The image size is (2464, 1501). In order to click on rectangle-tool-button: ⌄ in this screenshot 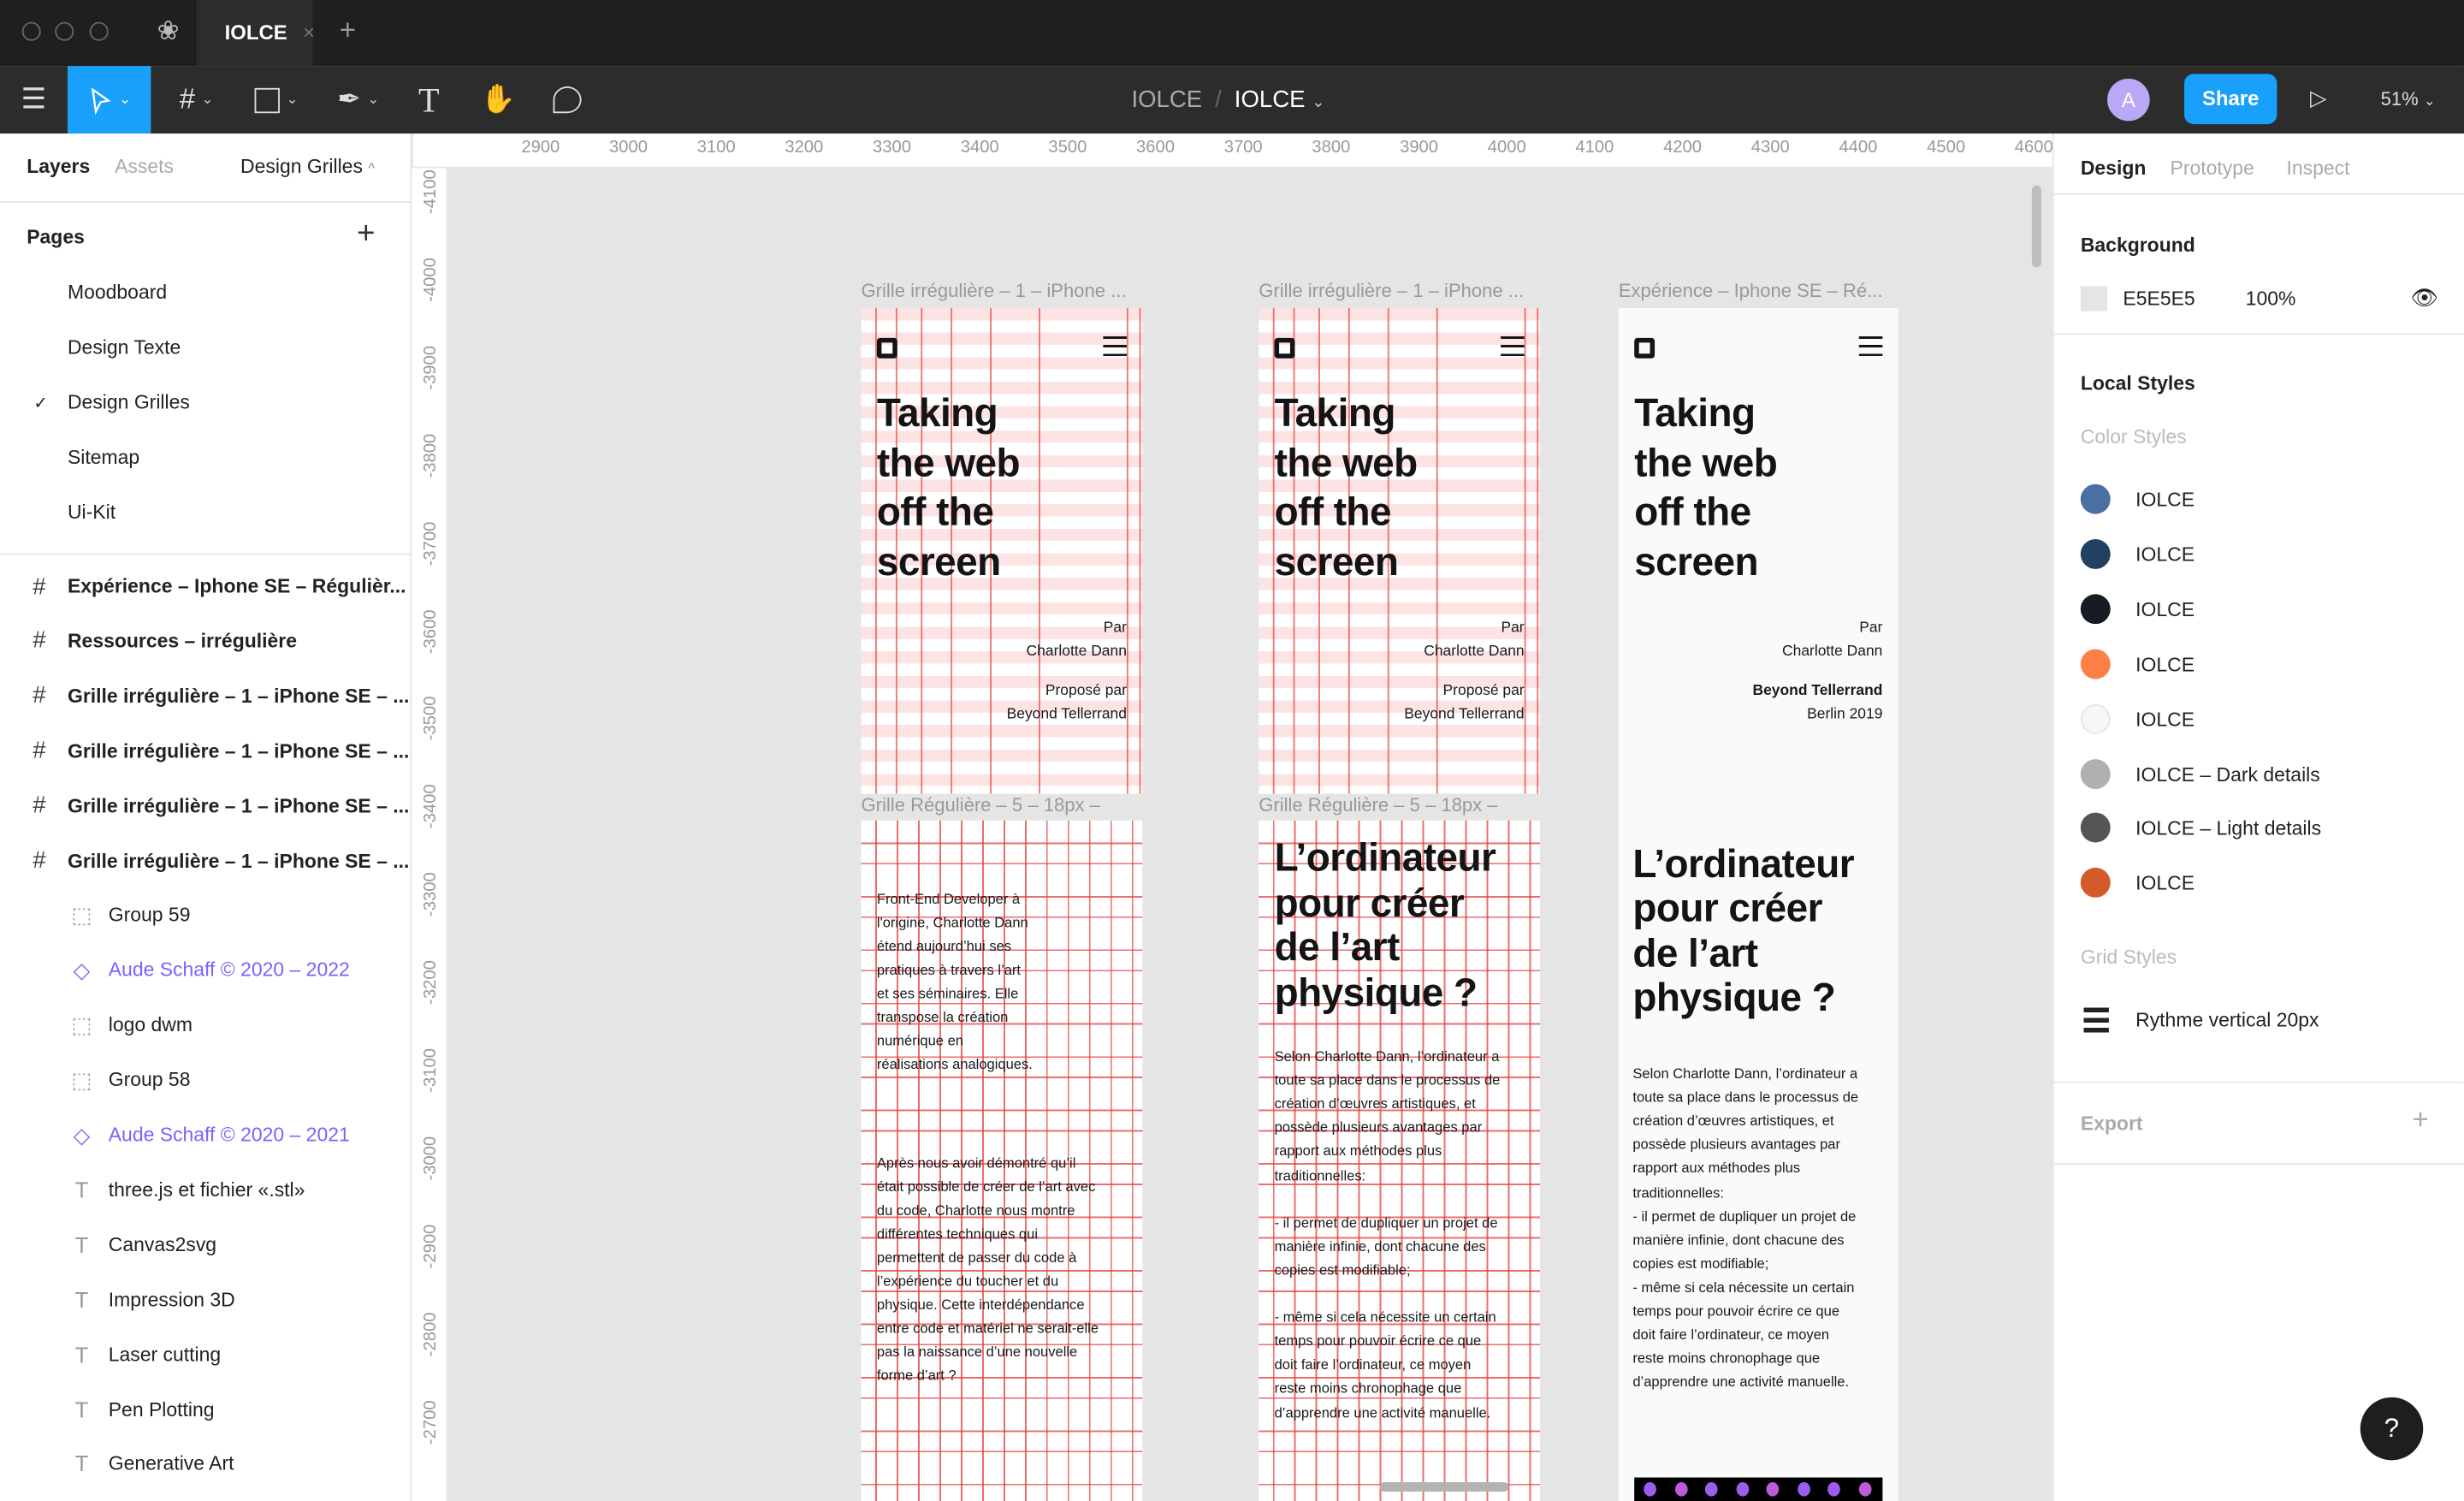, I will do `click(277, 99)`.